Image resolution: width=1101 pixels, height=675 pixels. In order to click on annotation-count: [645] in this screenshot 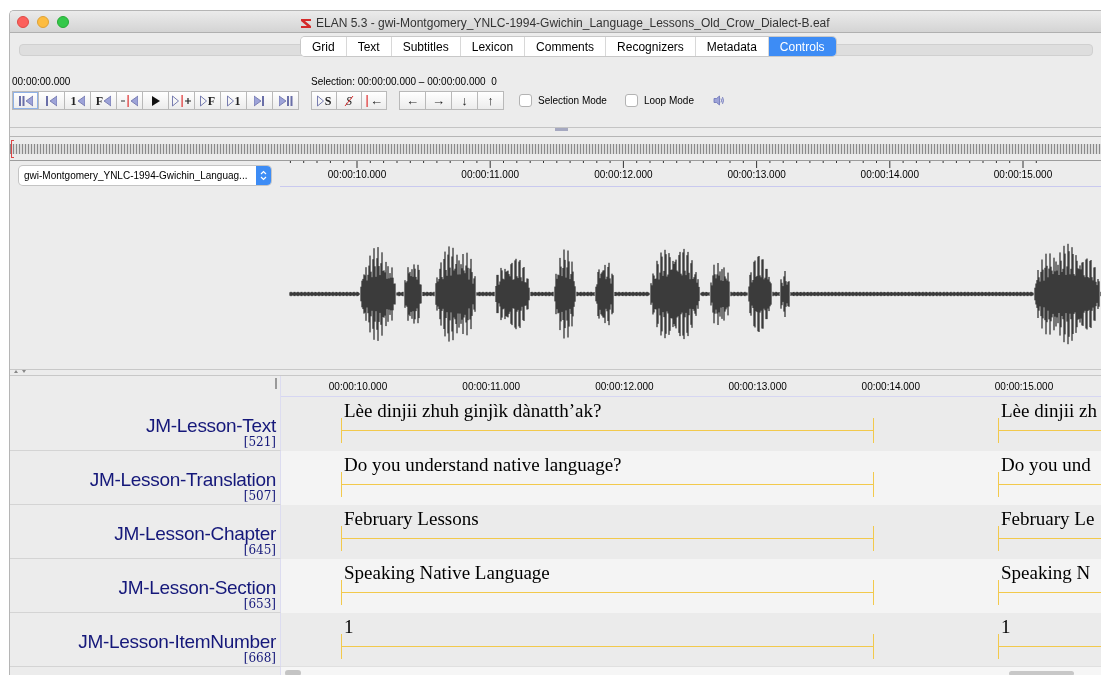, I will do `click(259, 550)`.